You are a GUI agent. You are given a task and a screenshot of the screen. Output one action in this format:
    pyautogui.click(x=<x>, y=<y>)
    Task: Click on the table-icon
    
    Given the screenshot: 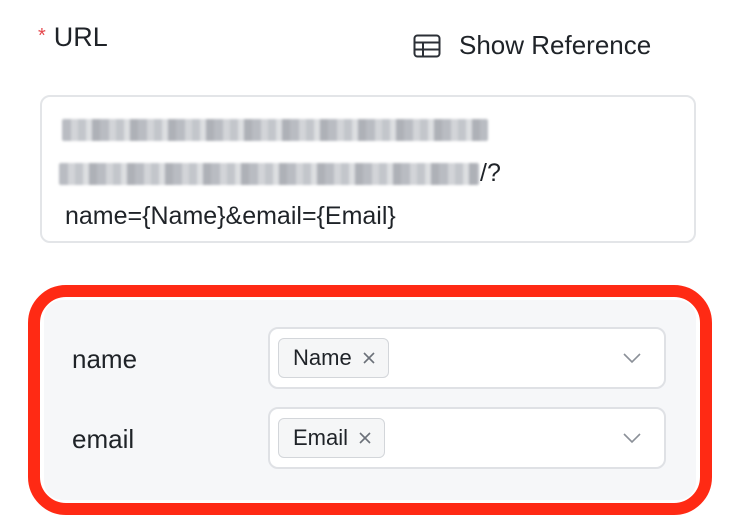 What is the action you would take?
    pyautogui.click(x=427, y=45)
    